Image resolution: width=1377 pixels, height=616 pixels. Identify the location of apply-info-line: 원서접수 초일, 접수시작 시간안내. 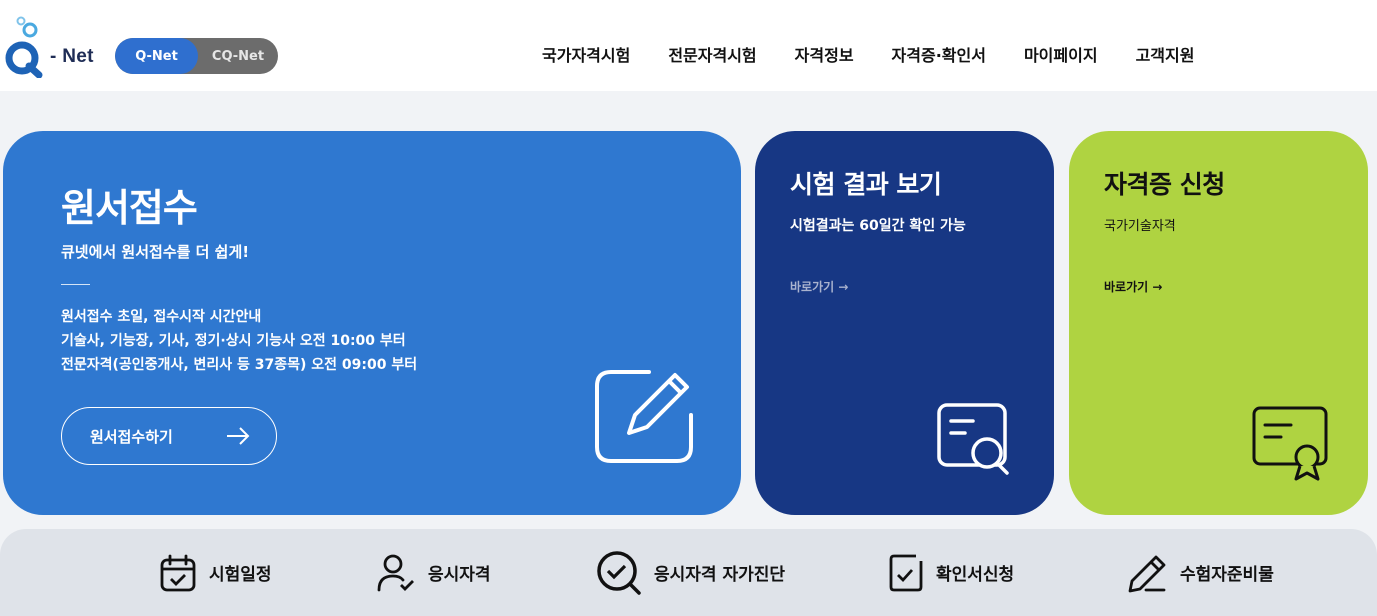
(161, 317).